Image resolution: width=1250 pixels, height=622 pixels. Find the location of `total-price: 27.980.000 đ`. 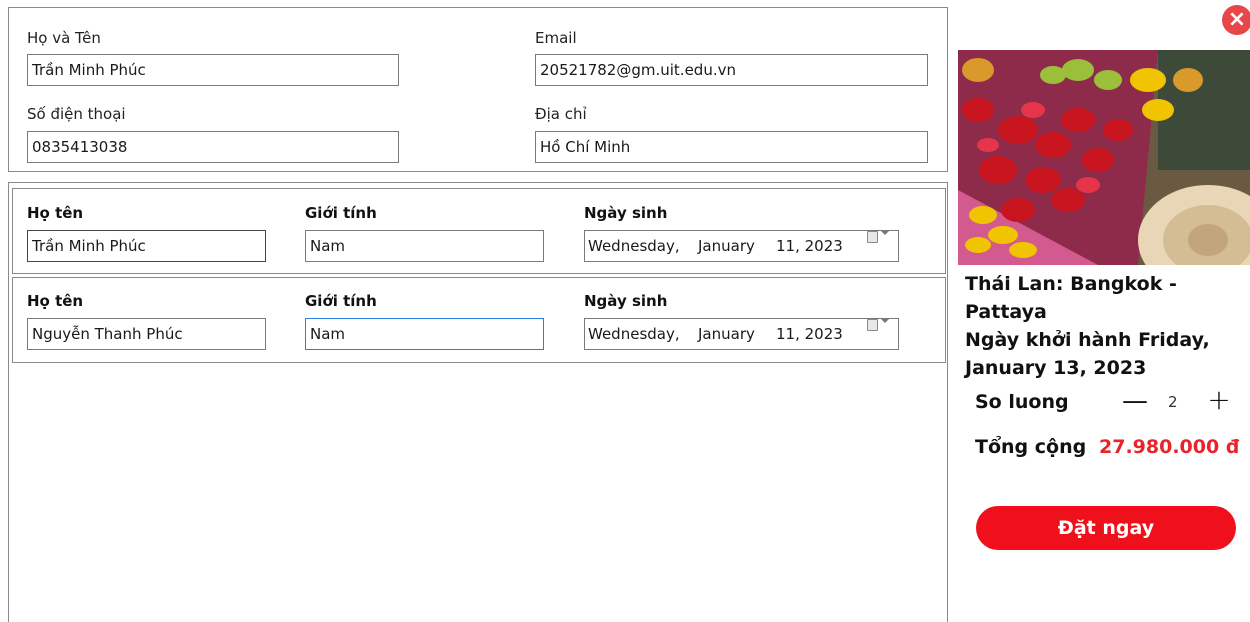

total-price: 27.980.000 đ is located at coordinates (1169, 447).